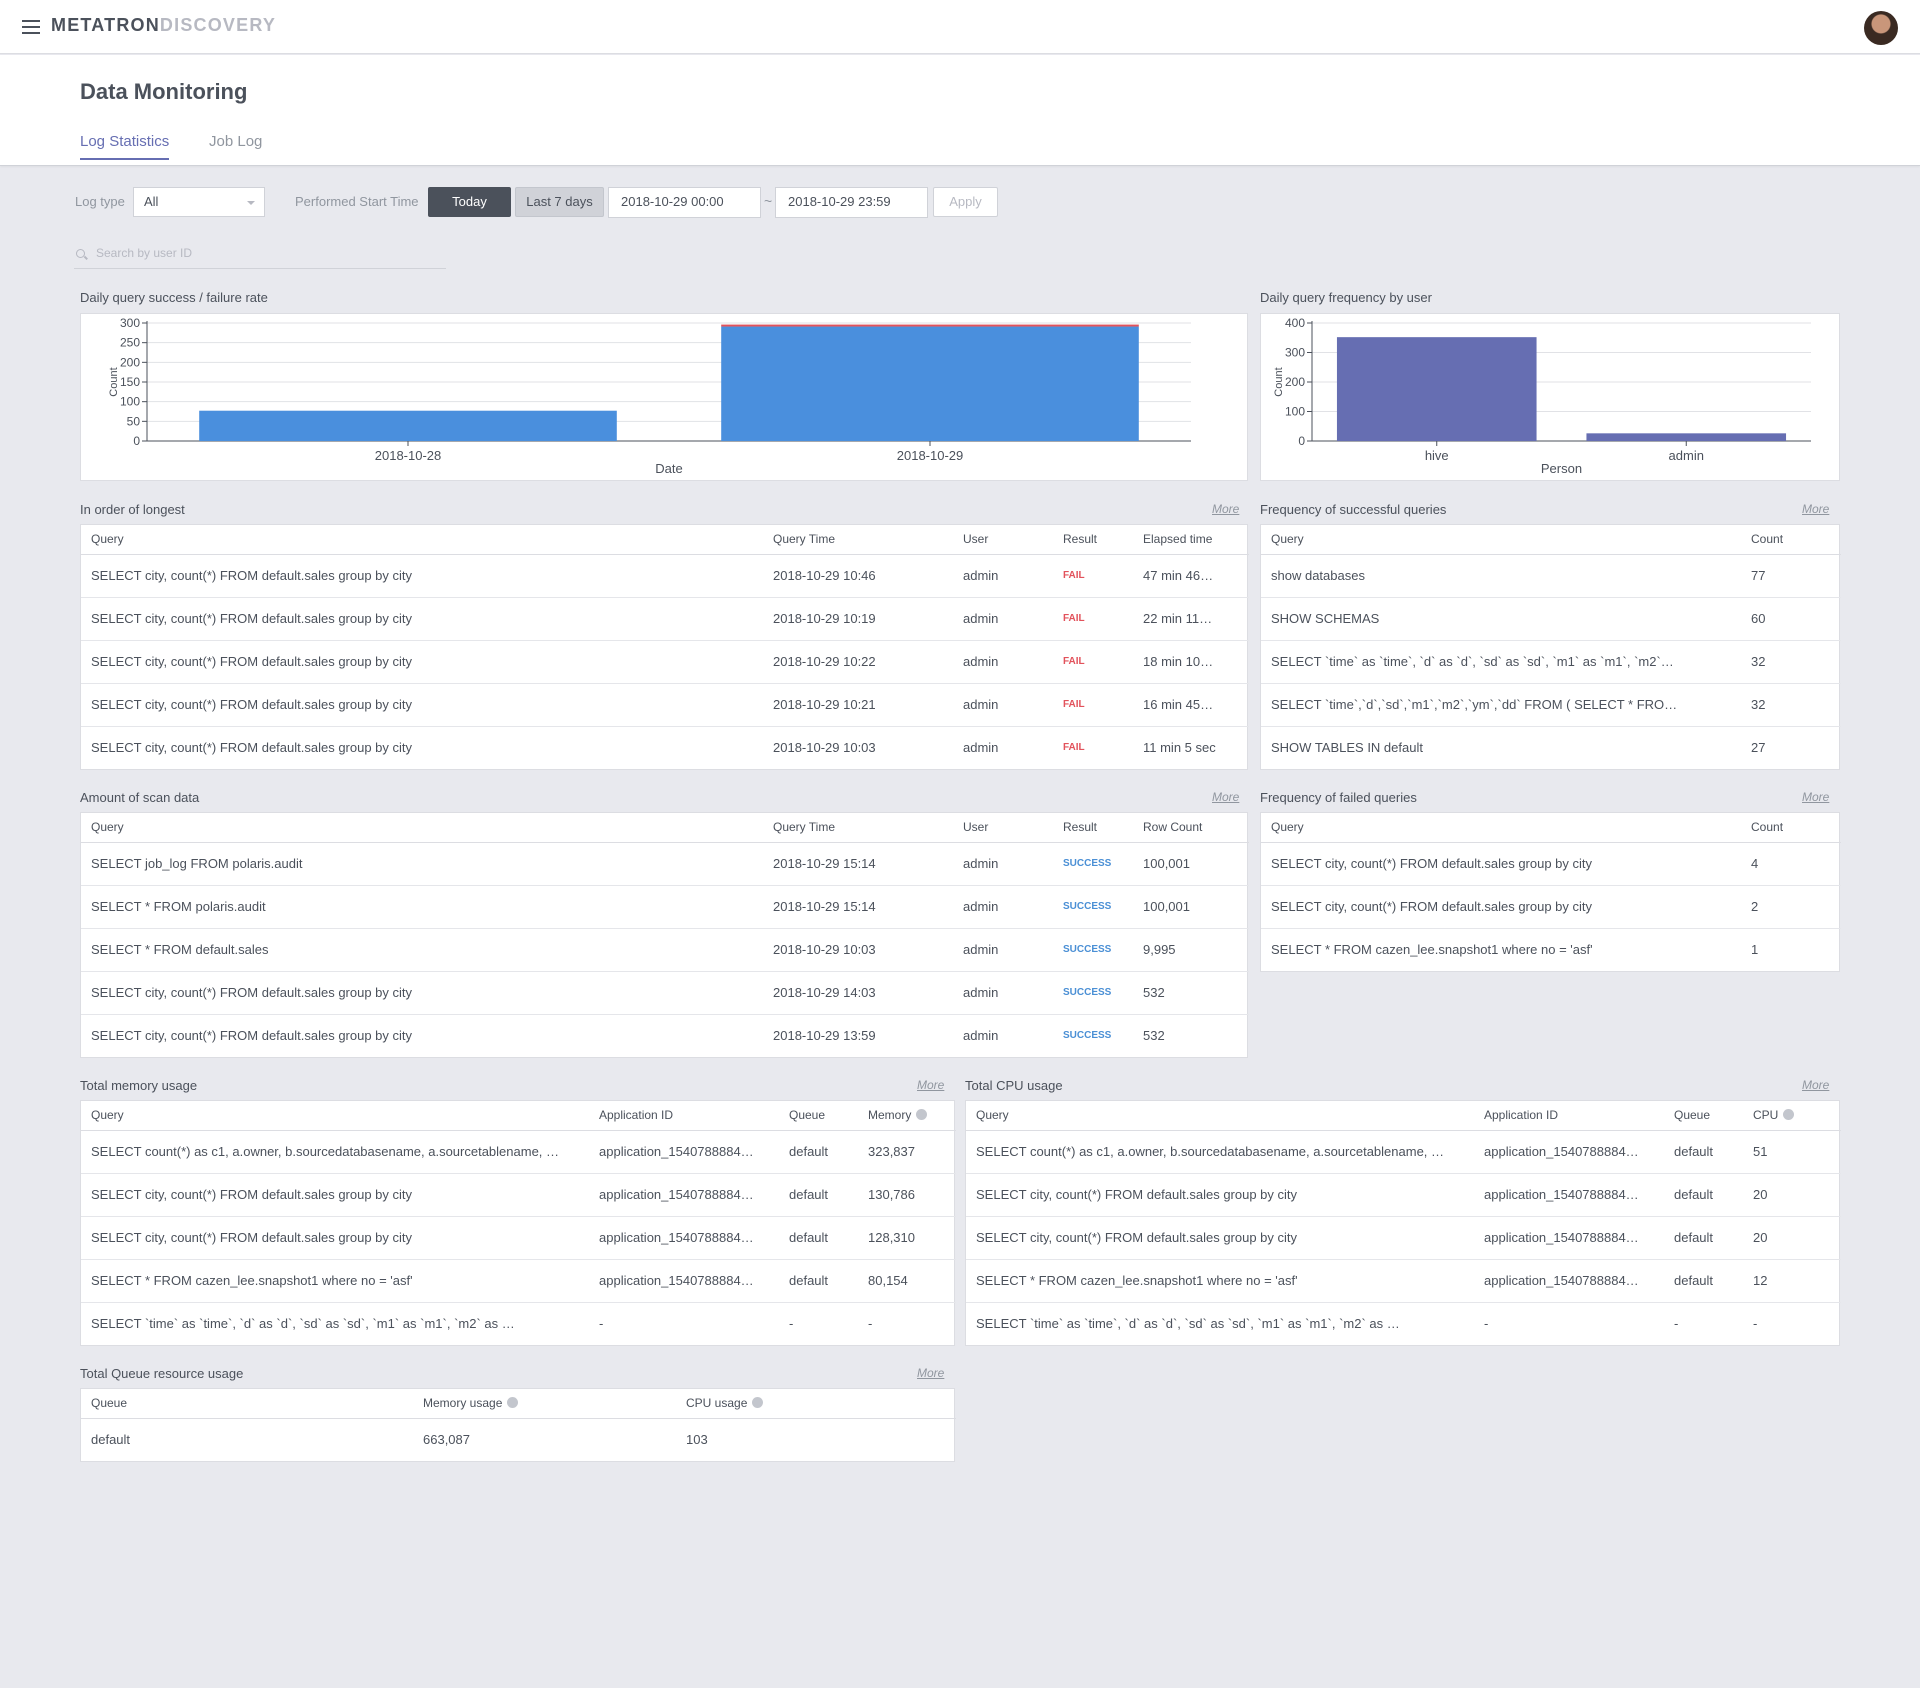 Image resolution: width=1920 pixels, height=1688 pixels. Describe the element at coordinates (1791, 864) in the screenshot. I see `table-cell: 4` at that location.